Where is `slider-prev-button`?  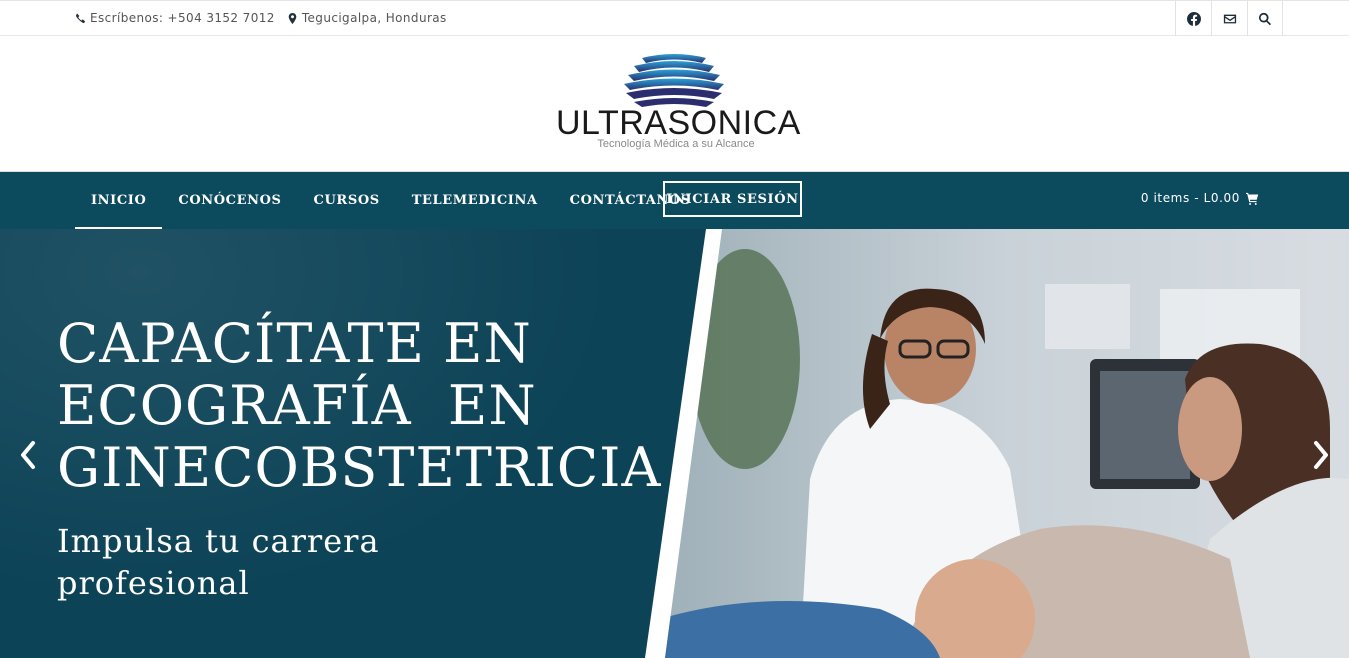 slider-prev-button is located at coordinates (28, 455).